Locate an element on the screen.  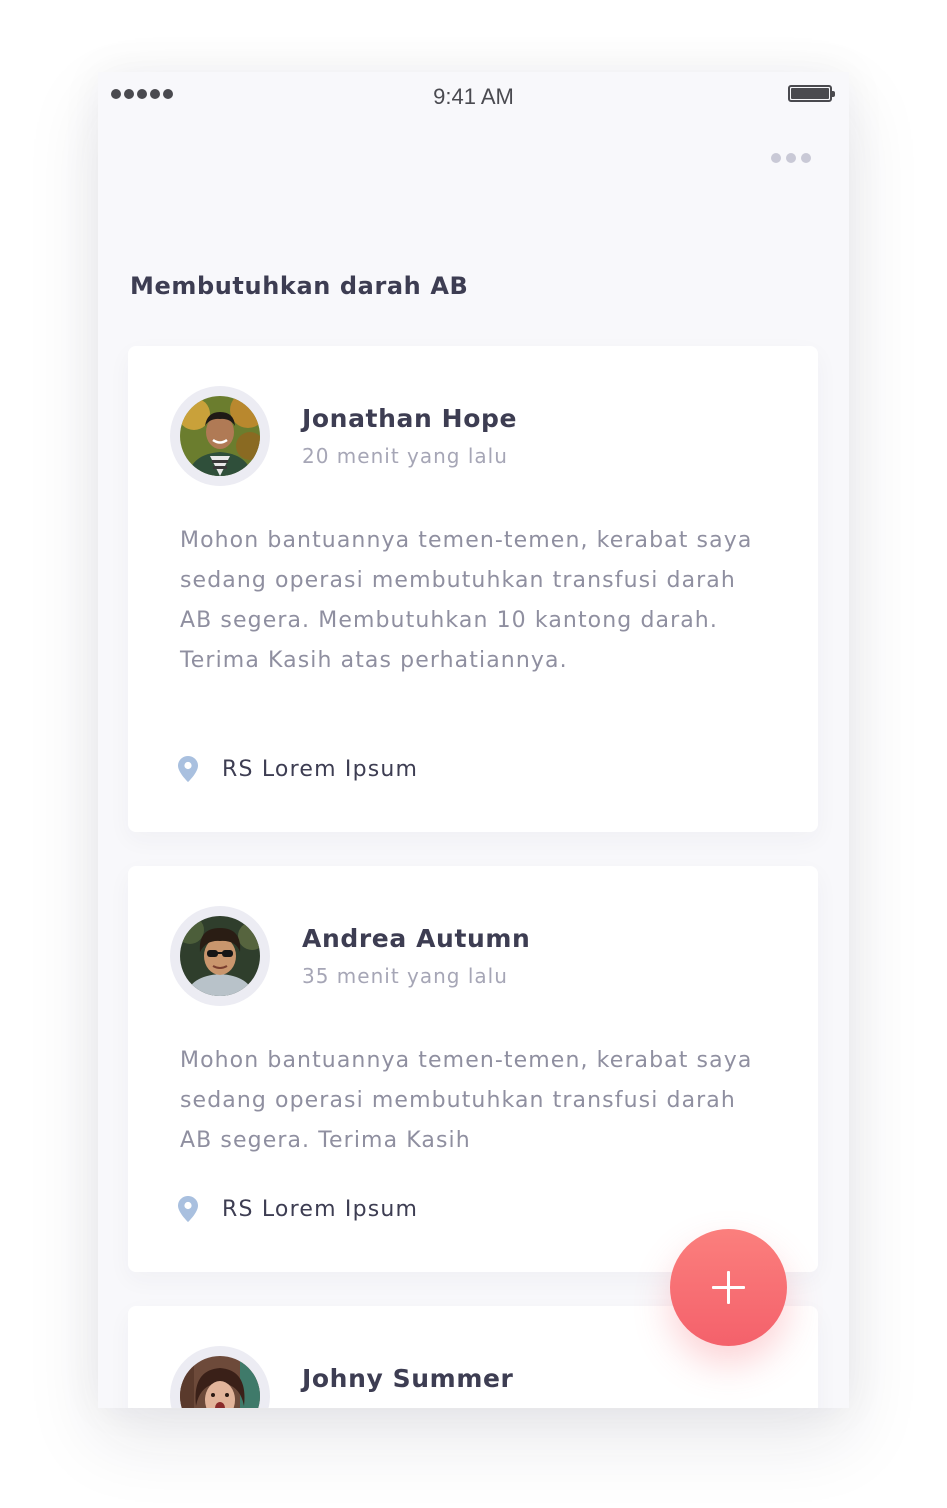
avatar-photo-jonathan is located at coordinates (220, 436).